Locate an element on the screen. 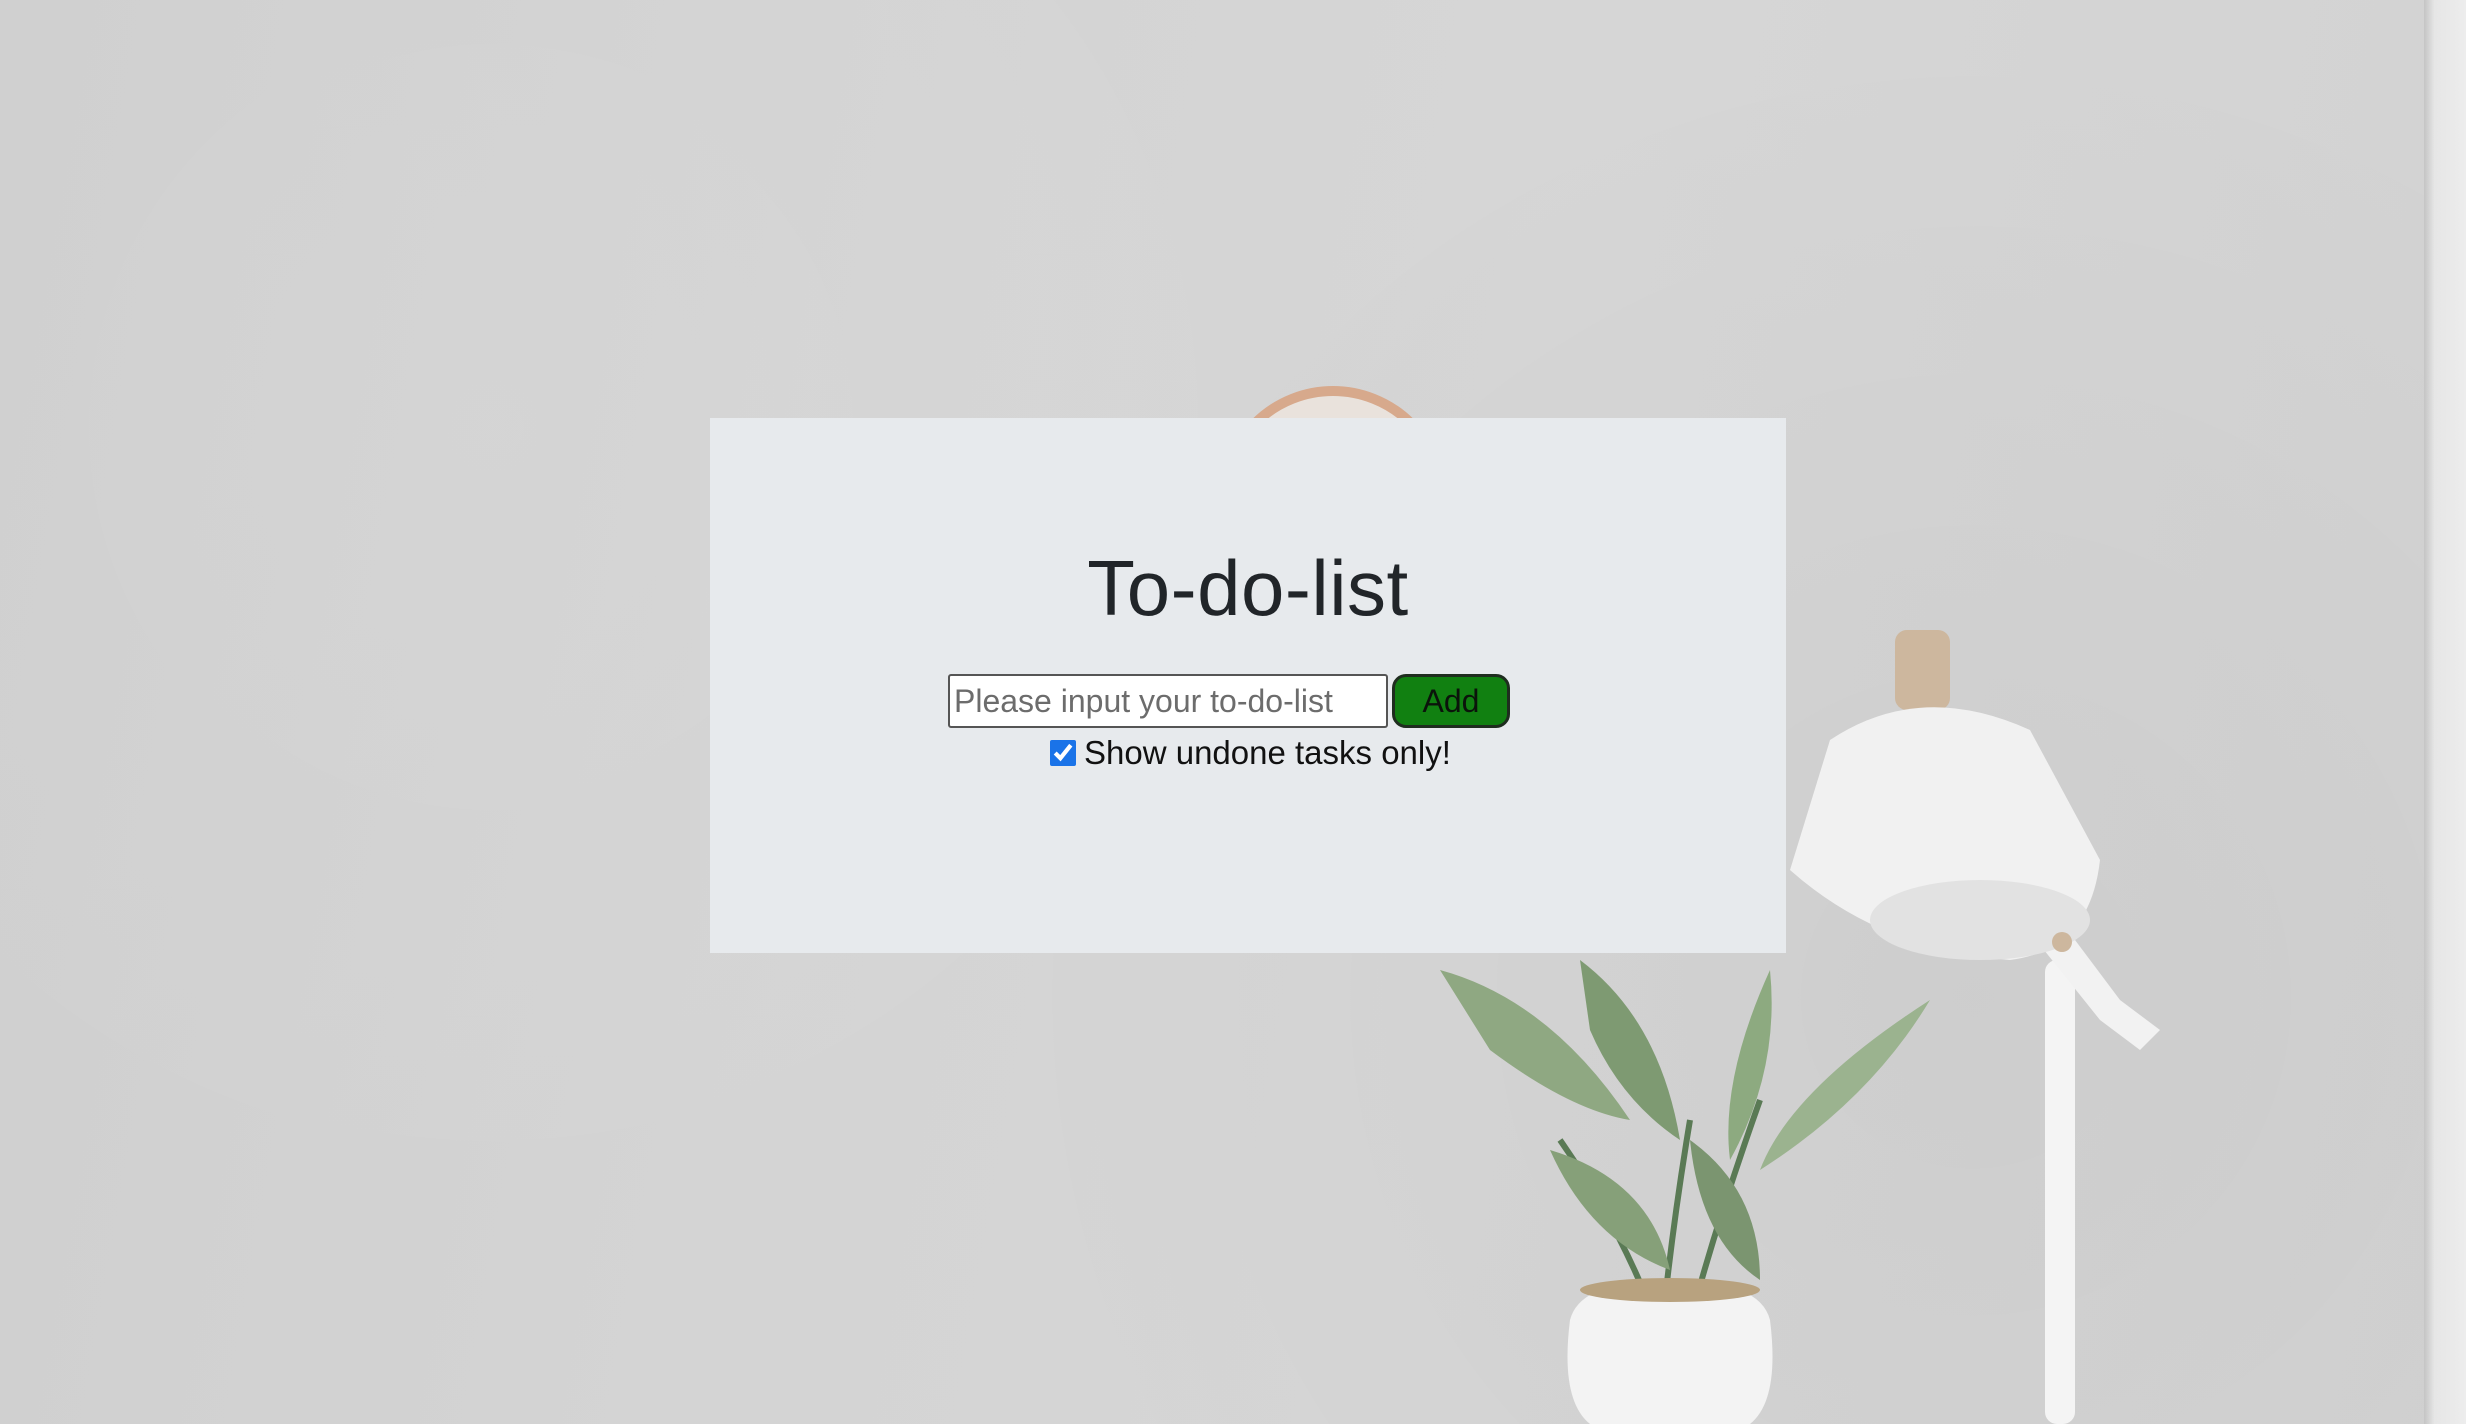 This screenshot has width=2466, height=1424. wall-edge is located at coordinates (2445, 712).